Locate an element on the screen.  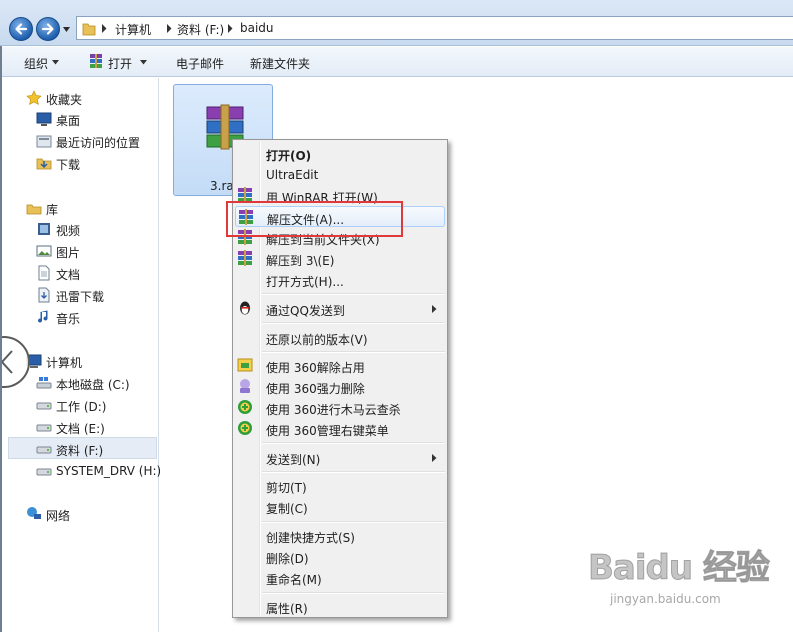
360-unlock-icon is located at coordinates (245, 365).